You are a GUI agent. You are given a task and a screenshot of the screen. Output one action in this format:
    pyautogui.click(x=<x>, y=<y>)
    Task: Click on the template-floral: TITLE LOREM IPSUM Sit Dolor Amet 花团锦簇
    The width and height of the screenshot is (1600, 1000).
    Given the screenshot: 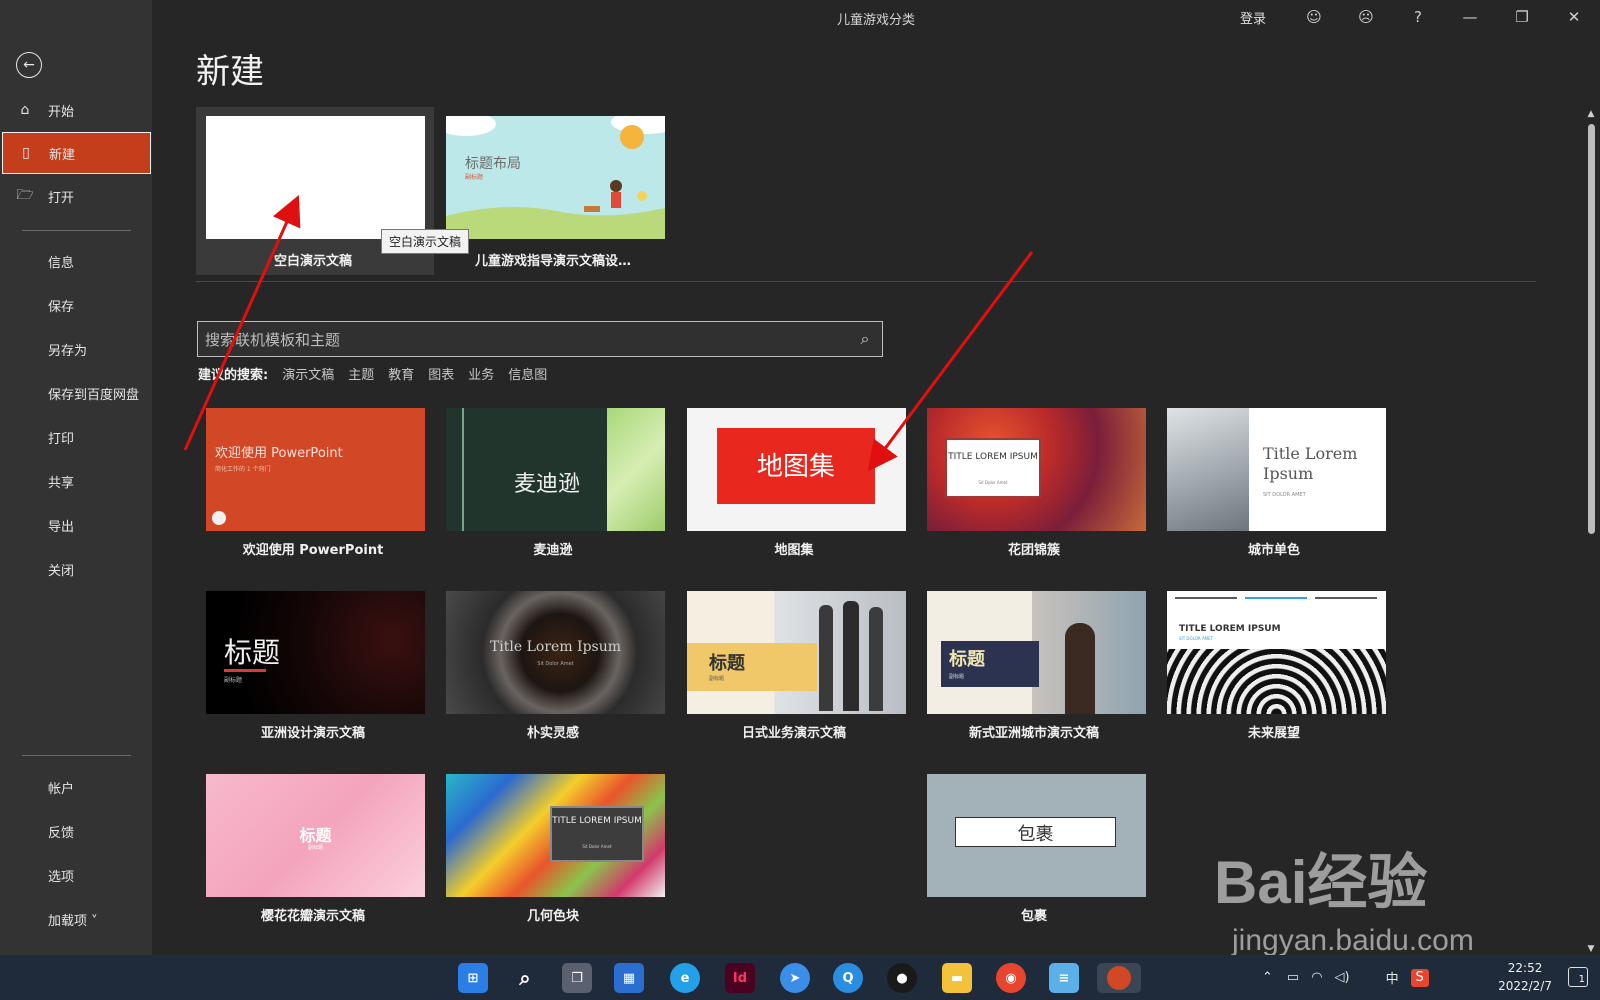 What is the action you would take?
    pyautogui.click(x=1034, y=493)
    